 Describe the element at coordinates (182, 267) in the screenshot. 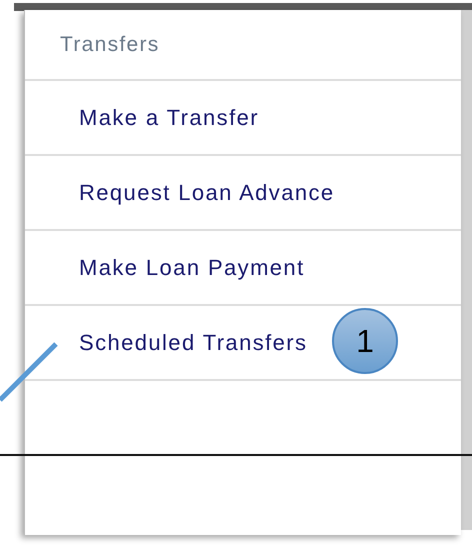

I see `menu-item: Make Loan Payment` at that location.